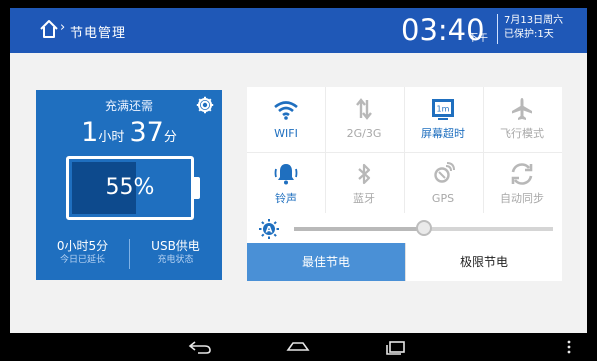 The width and height of the screenshot is (597, 361). Describe the element at coordinates (298, 30) in the screenshot. I see `app-header: › 节电管理 03:40 下午 7月13日周六 已保护:1天` at that location.